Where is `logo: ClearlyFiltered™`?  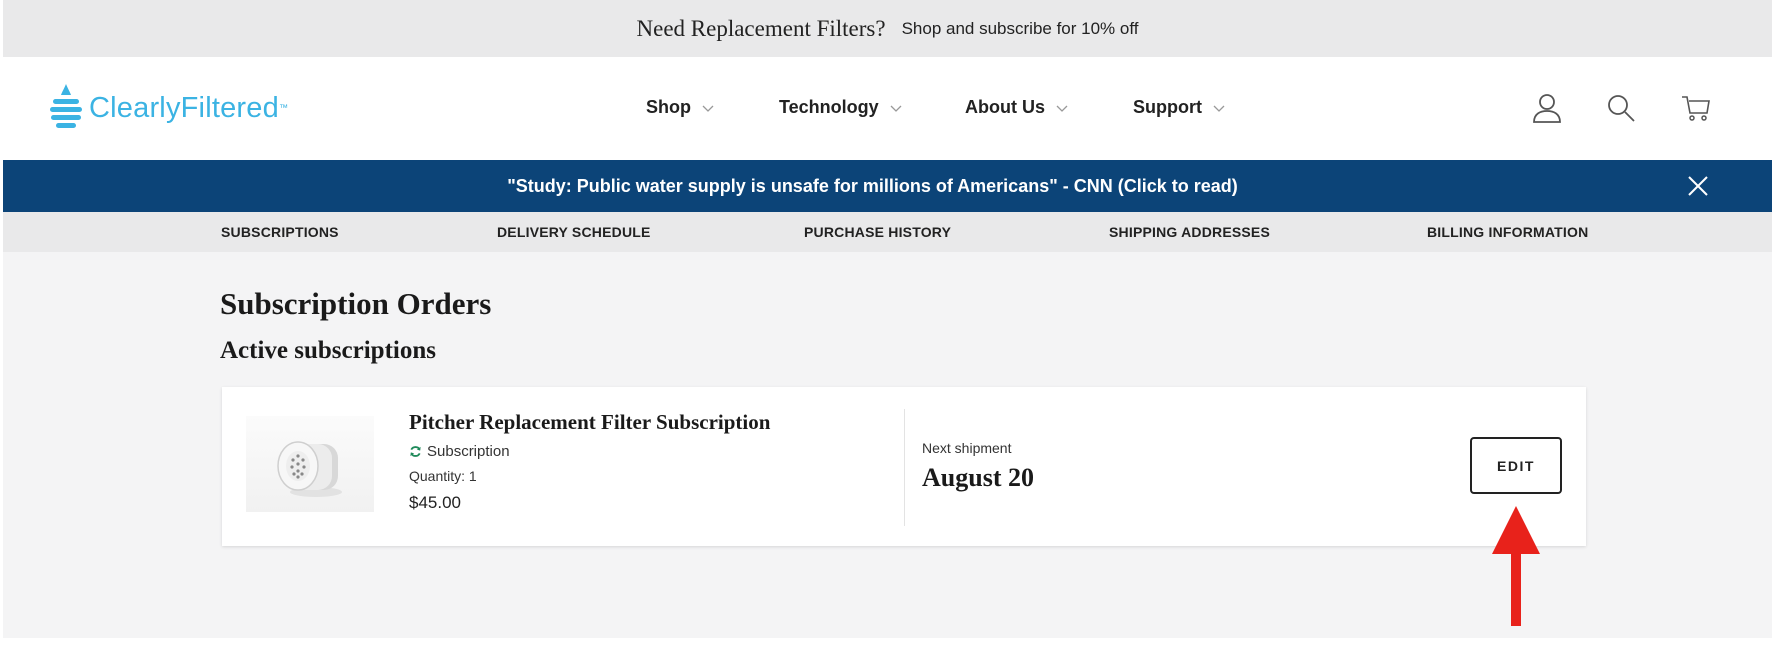
logo: ClearlyFiltered™ is located at coordinates (168, 108).